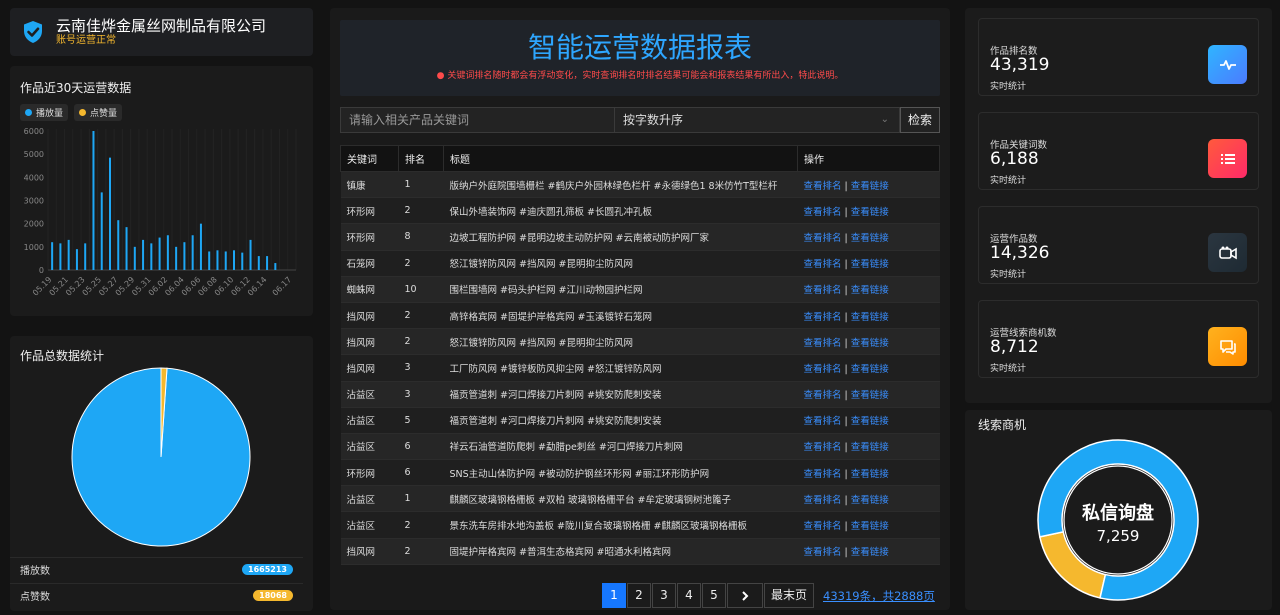 This screenshot has height=615, width=1280. Describe the element at coordinates (1227, 158) in the screenshot. I see `list-icon` at that location.